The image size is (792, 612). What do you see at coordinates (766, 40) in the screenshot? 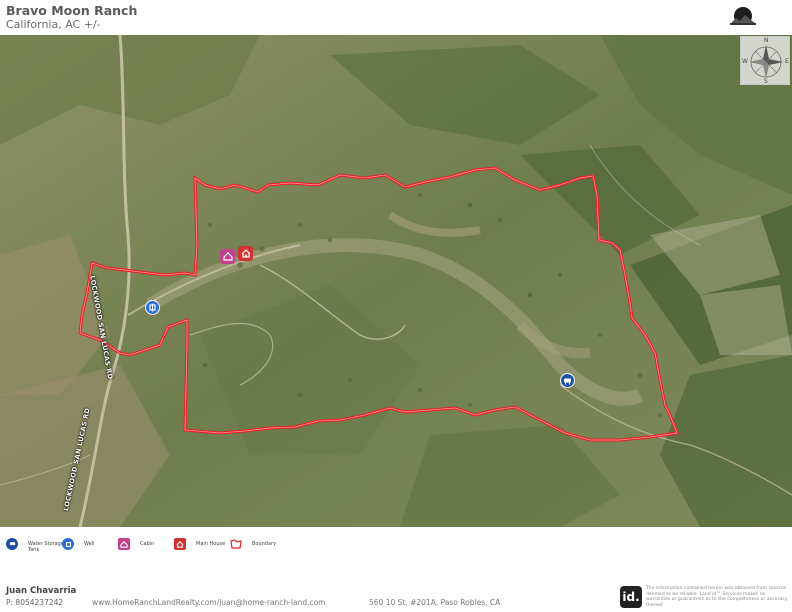
I see `compass-n: N` at bounding box center [766, 40].